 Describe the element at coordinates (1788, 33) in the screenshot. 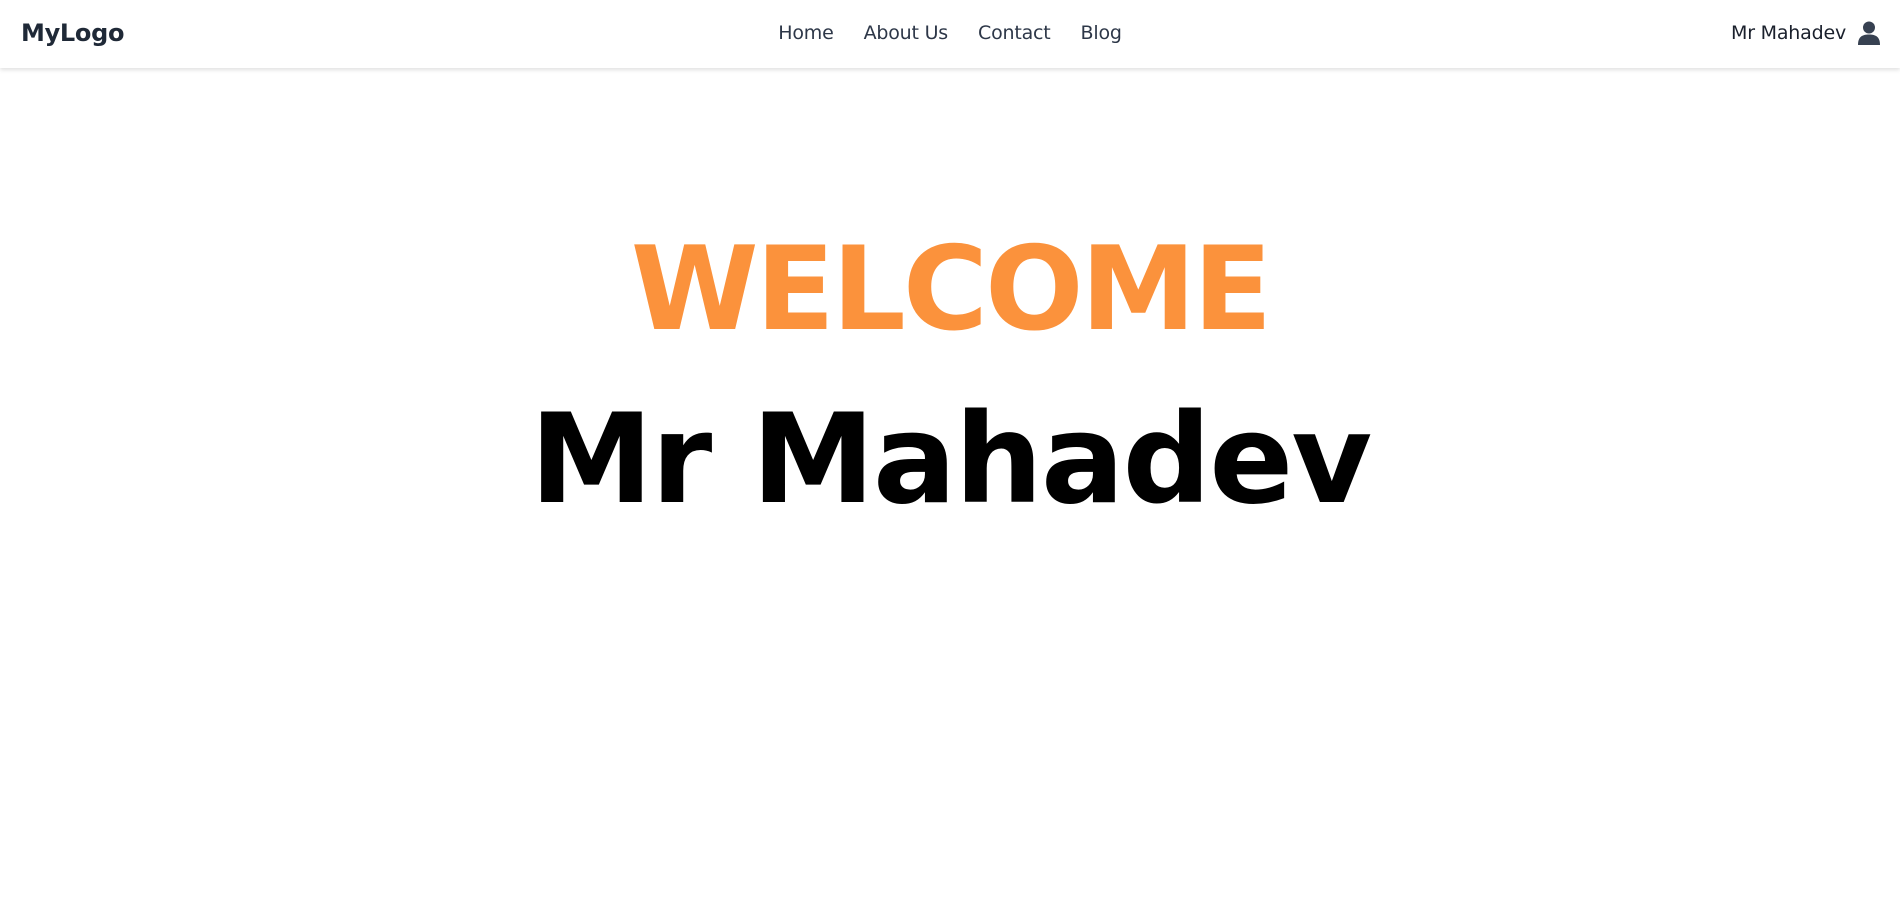

I see `user-name: Mr Mahadev` at that location.